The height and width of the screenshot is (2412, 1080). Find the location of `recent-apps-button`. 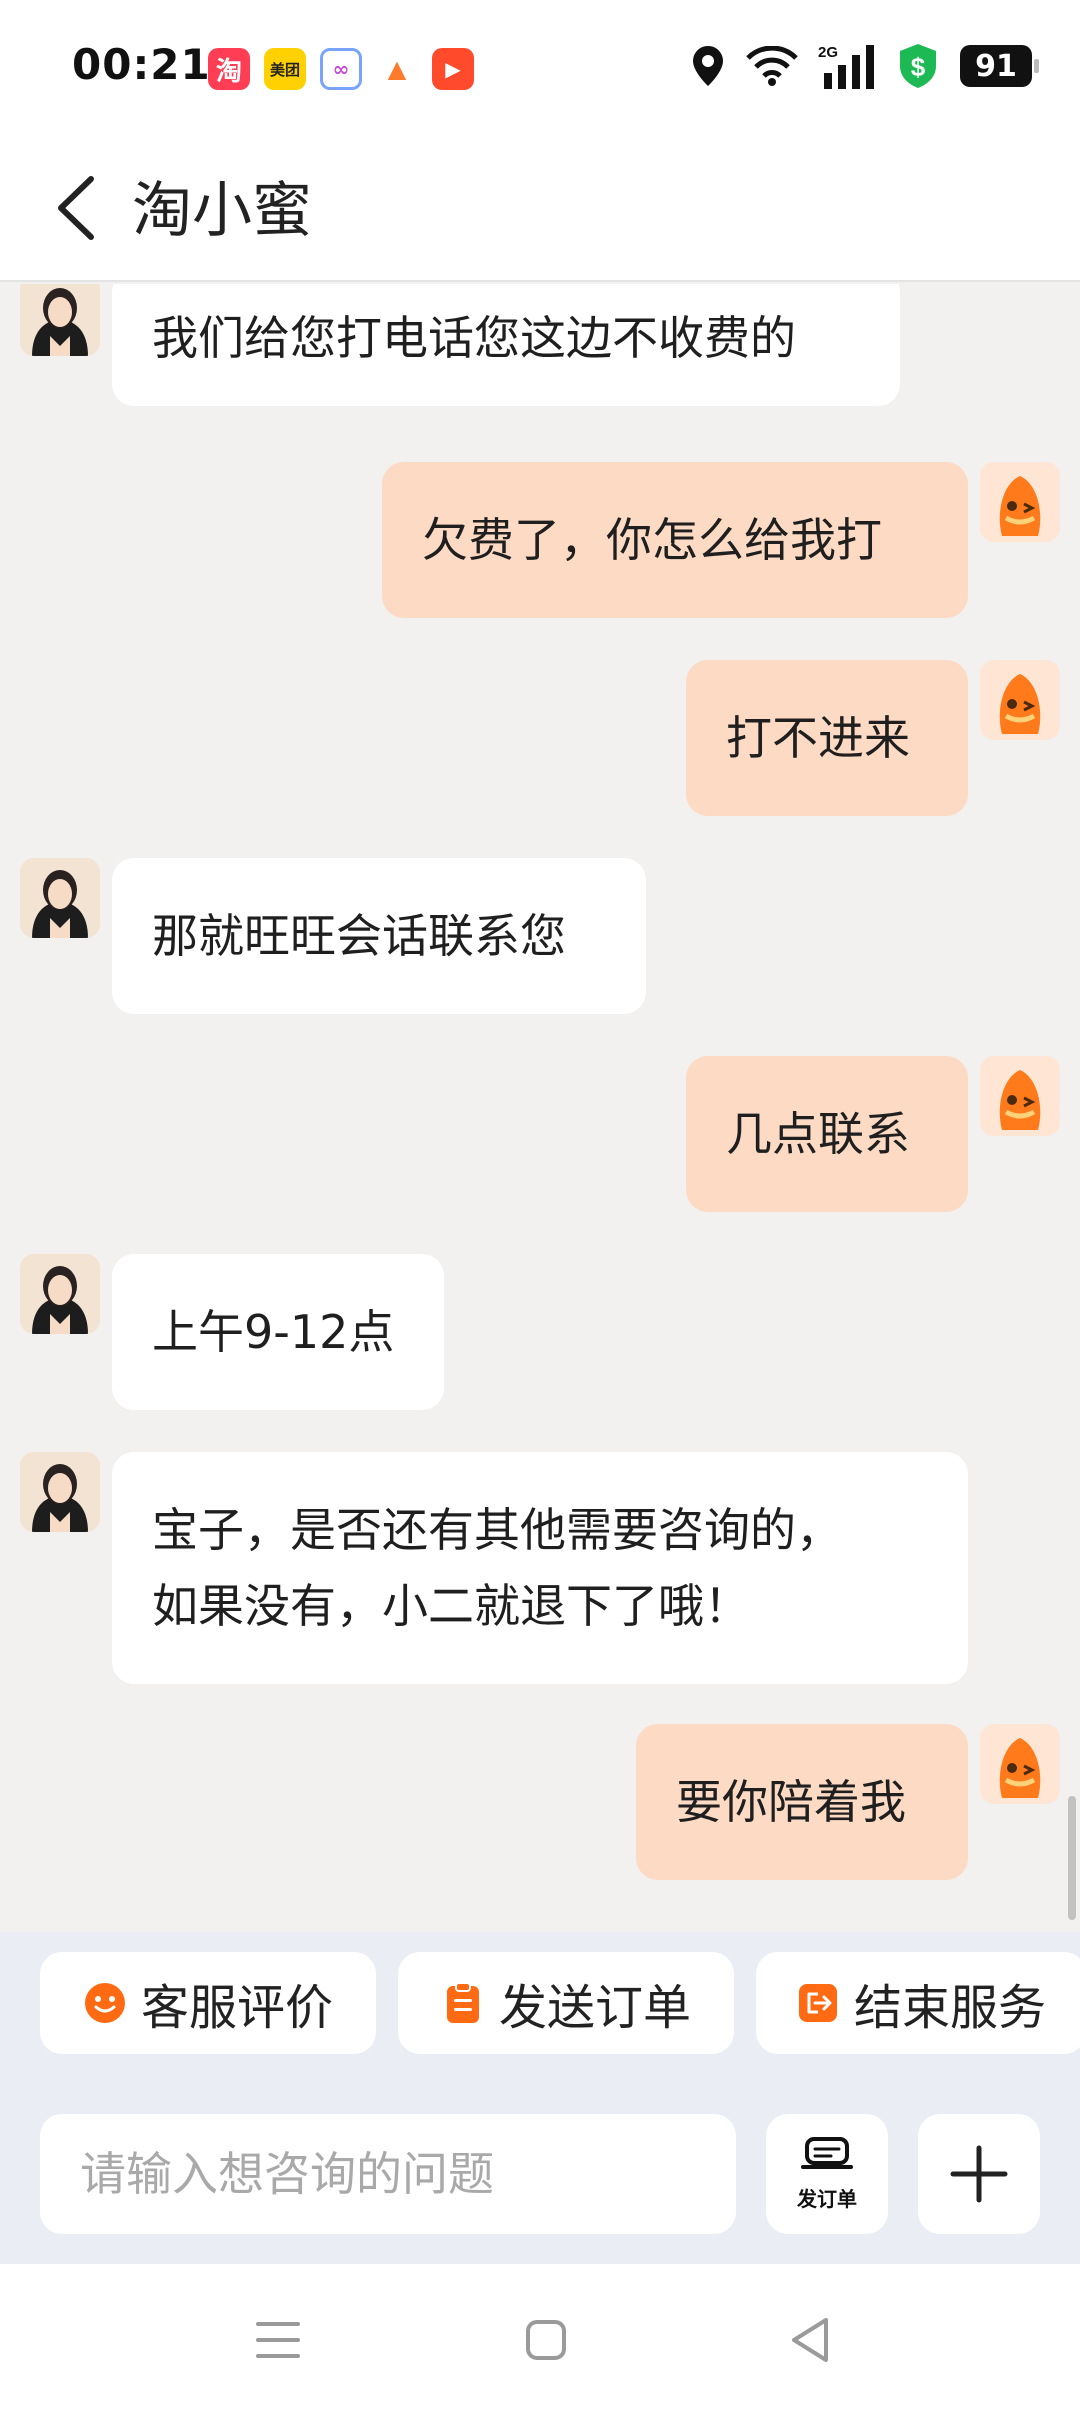

recent-apps-button is located at coordinates (278, 2340).